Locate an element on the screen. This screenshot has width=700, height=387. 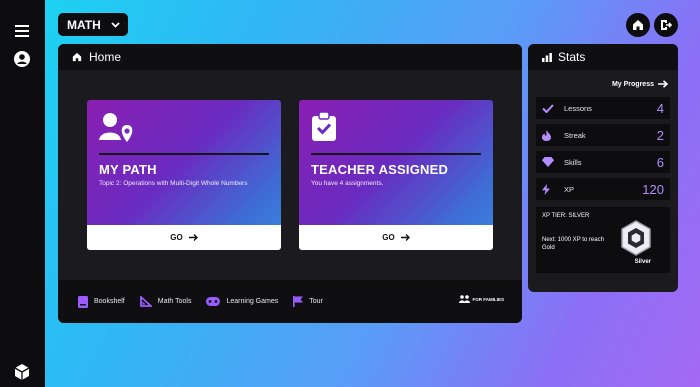
family-icon is located at coordinates (464, 299).